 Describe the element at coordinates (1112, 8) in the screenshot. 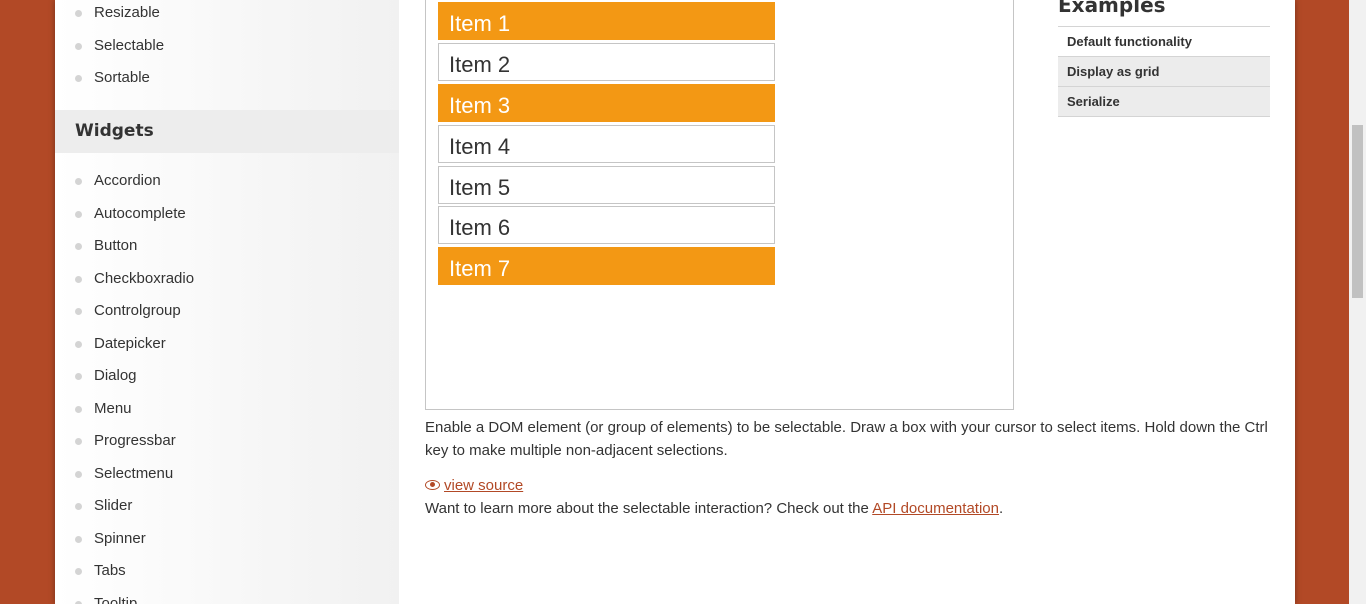

I see `examples-title: Examples` at that location.